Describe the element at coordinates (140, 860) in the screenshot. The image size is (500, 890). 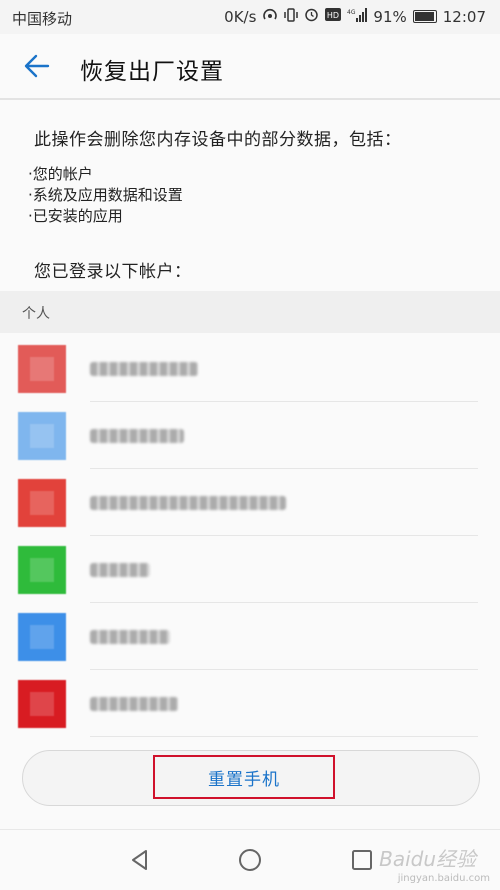
I see `back-triangle-icon` at that location.